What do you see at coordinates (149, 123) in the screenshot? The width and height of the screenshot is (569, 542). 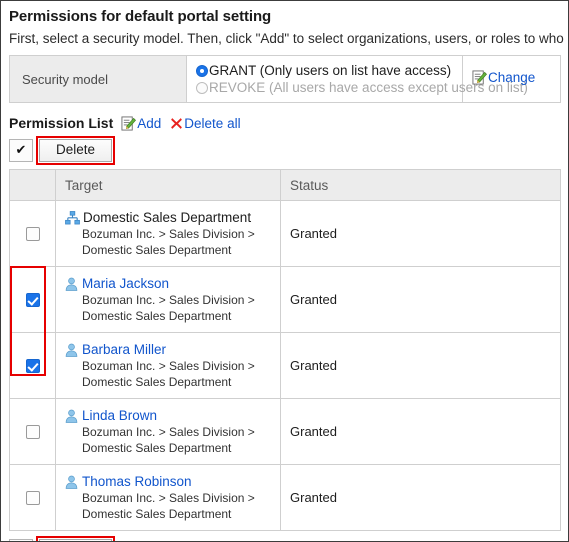 I see `add-label: Add` at bounding box center [149, 123].